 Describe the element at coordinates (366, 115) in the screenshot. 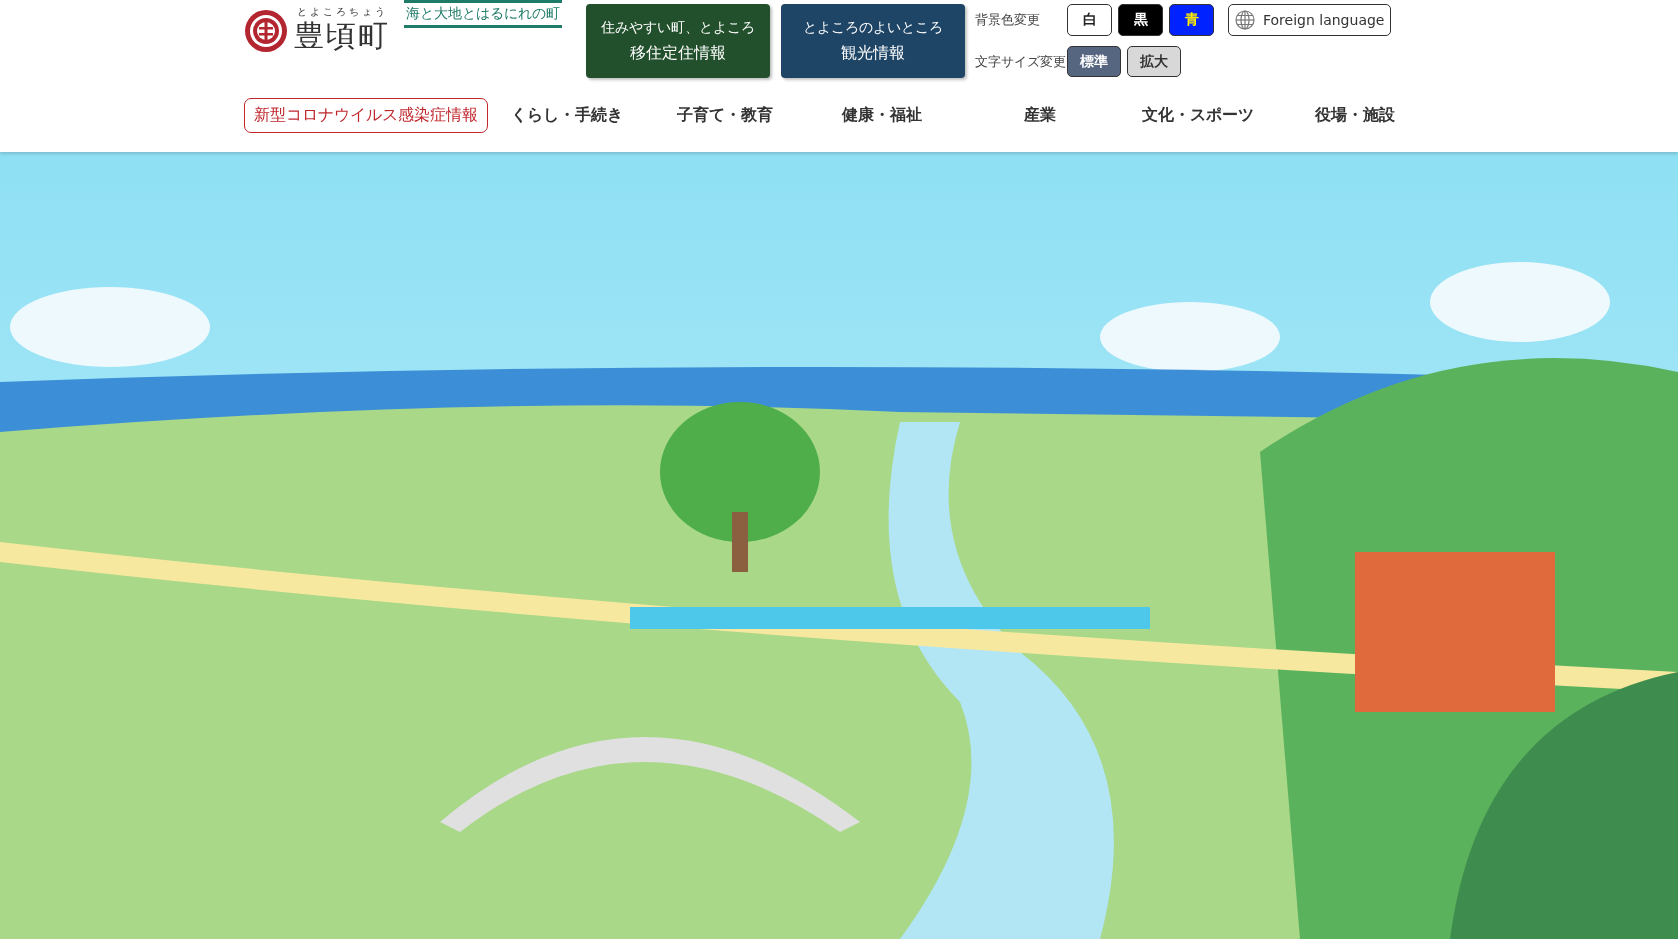

I see `notice-link: 新型コロナウイルス感染症情報` at that location.